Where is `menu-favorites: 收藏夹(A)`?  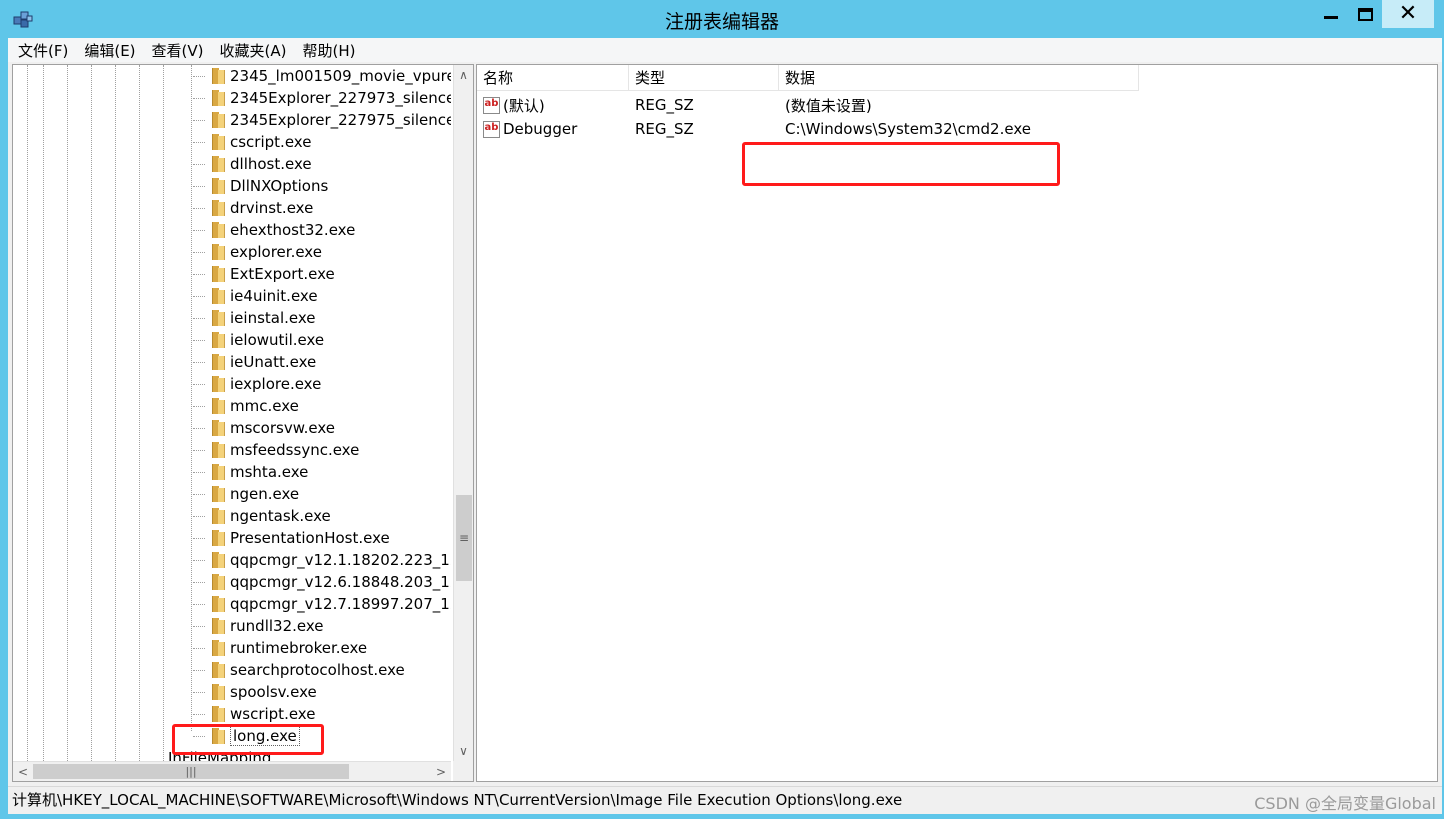
menu-favorites: 收藏夹(A) is located at coordinates (251, 50).